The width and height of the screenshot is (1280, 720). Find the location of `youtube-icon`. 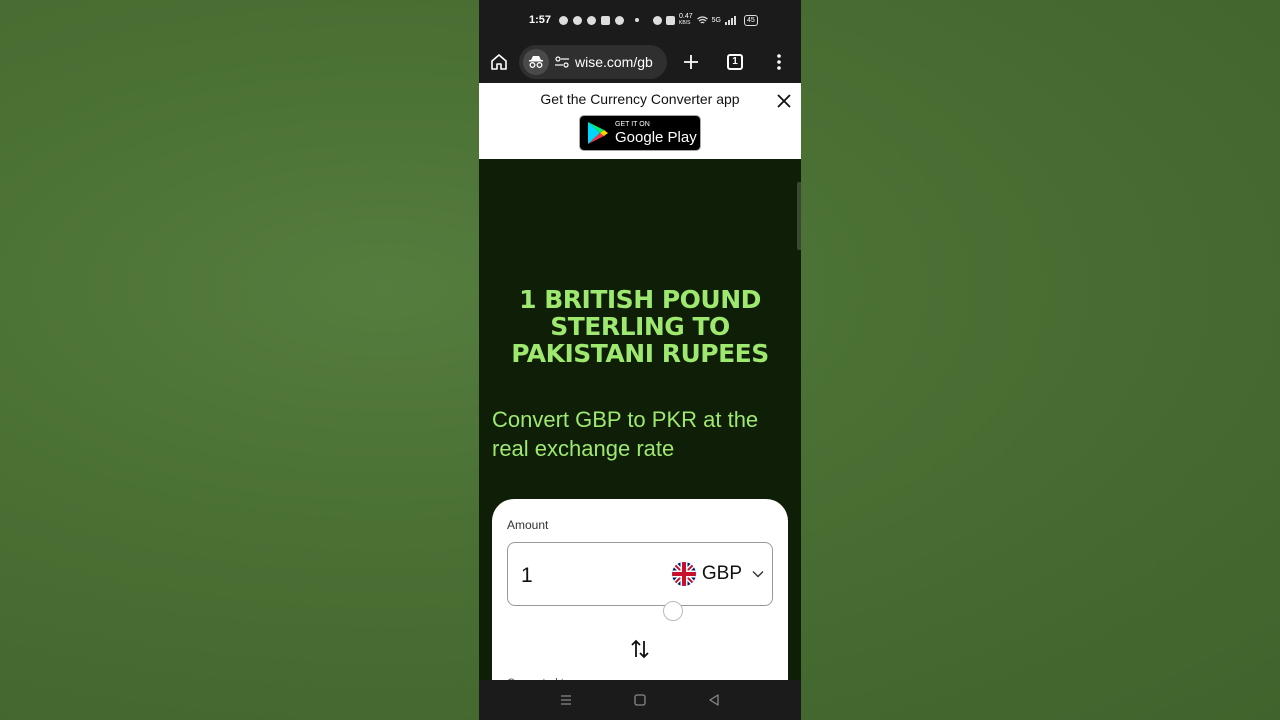

youtube-icon is located at coordinates (606, 20).